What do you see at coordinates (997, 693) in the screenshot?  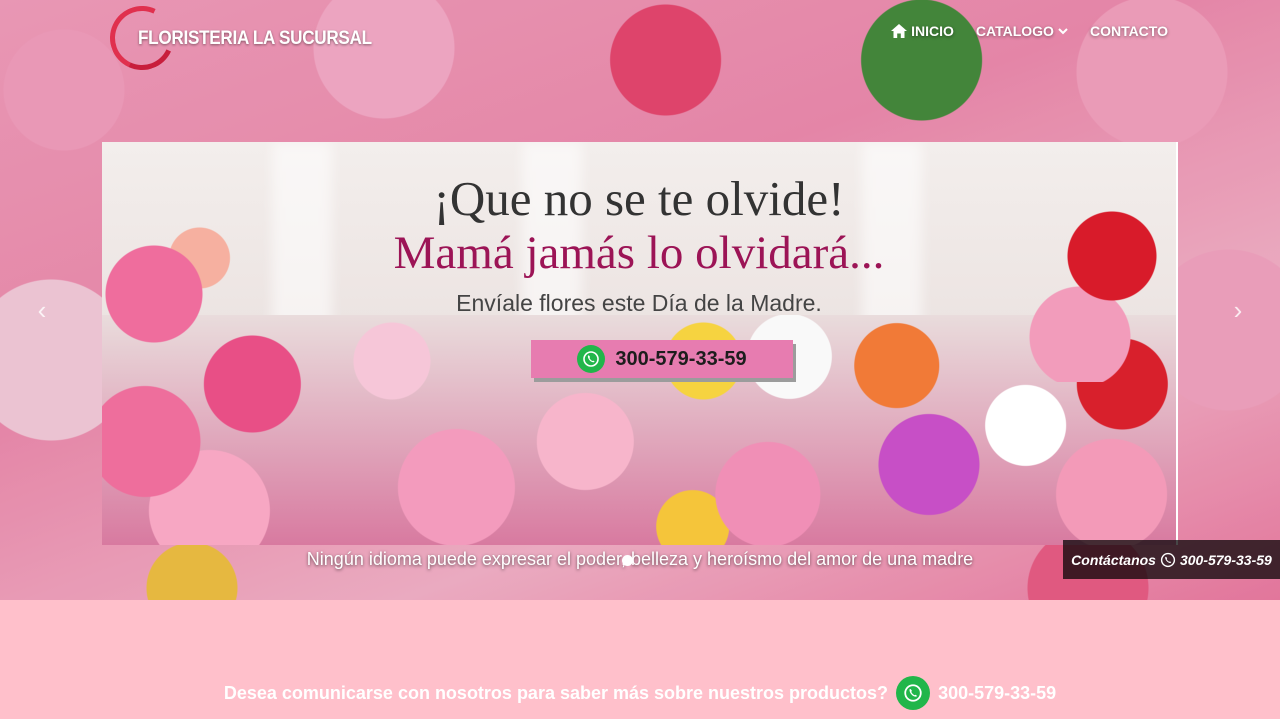 I see `cta-phone: 300-579-33-59` at bounding box center [997, 693].